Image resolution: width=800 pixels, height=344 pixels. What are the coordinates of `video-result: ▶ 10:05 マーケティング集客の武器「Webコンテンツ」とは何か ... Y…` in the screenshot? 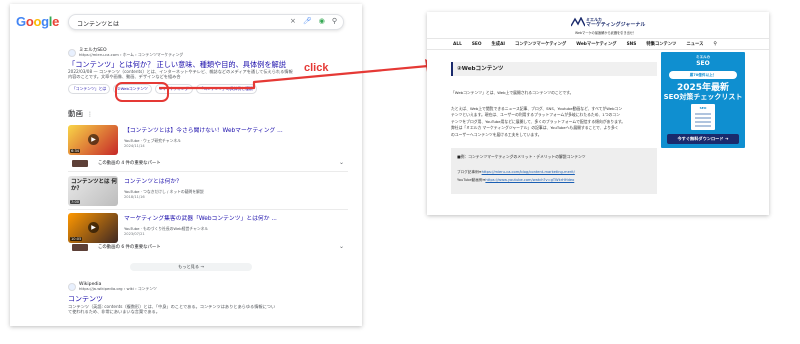 It's located at (208, 230).